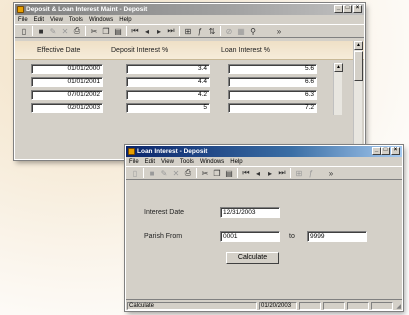 The height and width of the screenshot is (315, 409). Describe the element at coordinates (398, 306) in the screenshot. I see `resize-grip-icon: ◢` at that location.